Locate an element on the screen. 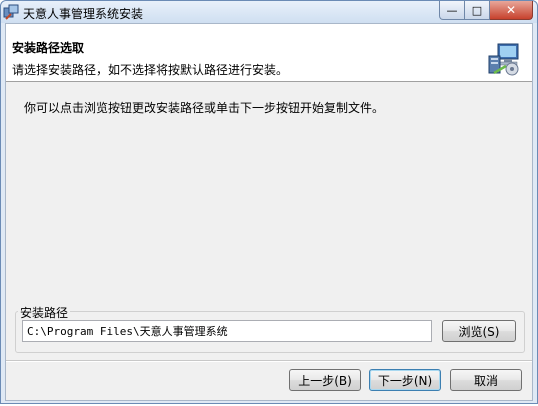 This screenshot has height=406, width=538. maximize-icon: □ is located at coordinates (477, 10).